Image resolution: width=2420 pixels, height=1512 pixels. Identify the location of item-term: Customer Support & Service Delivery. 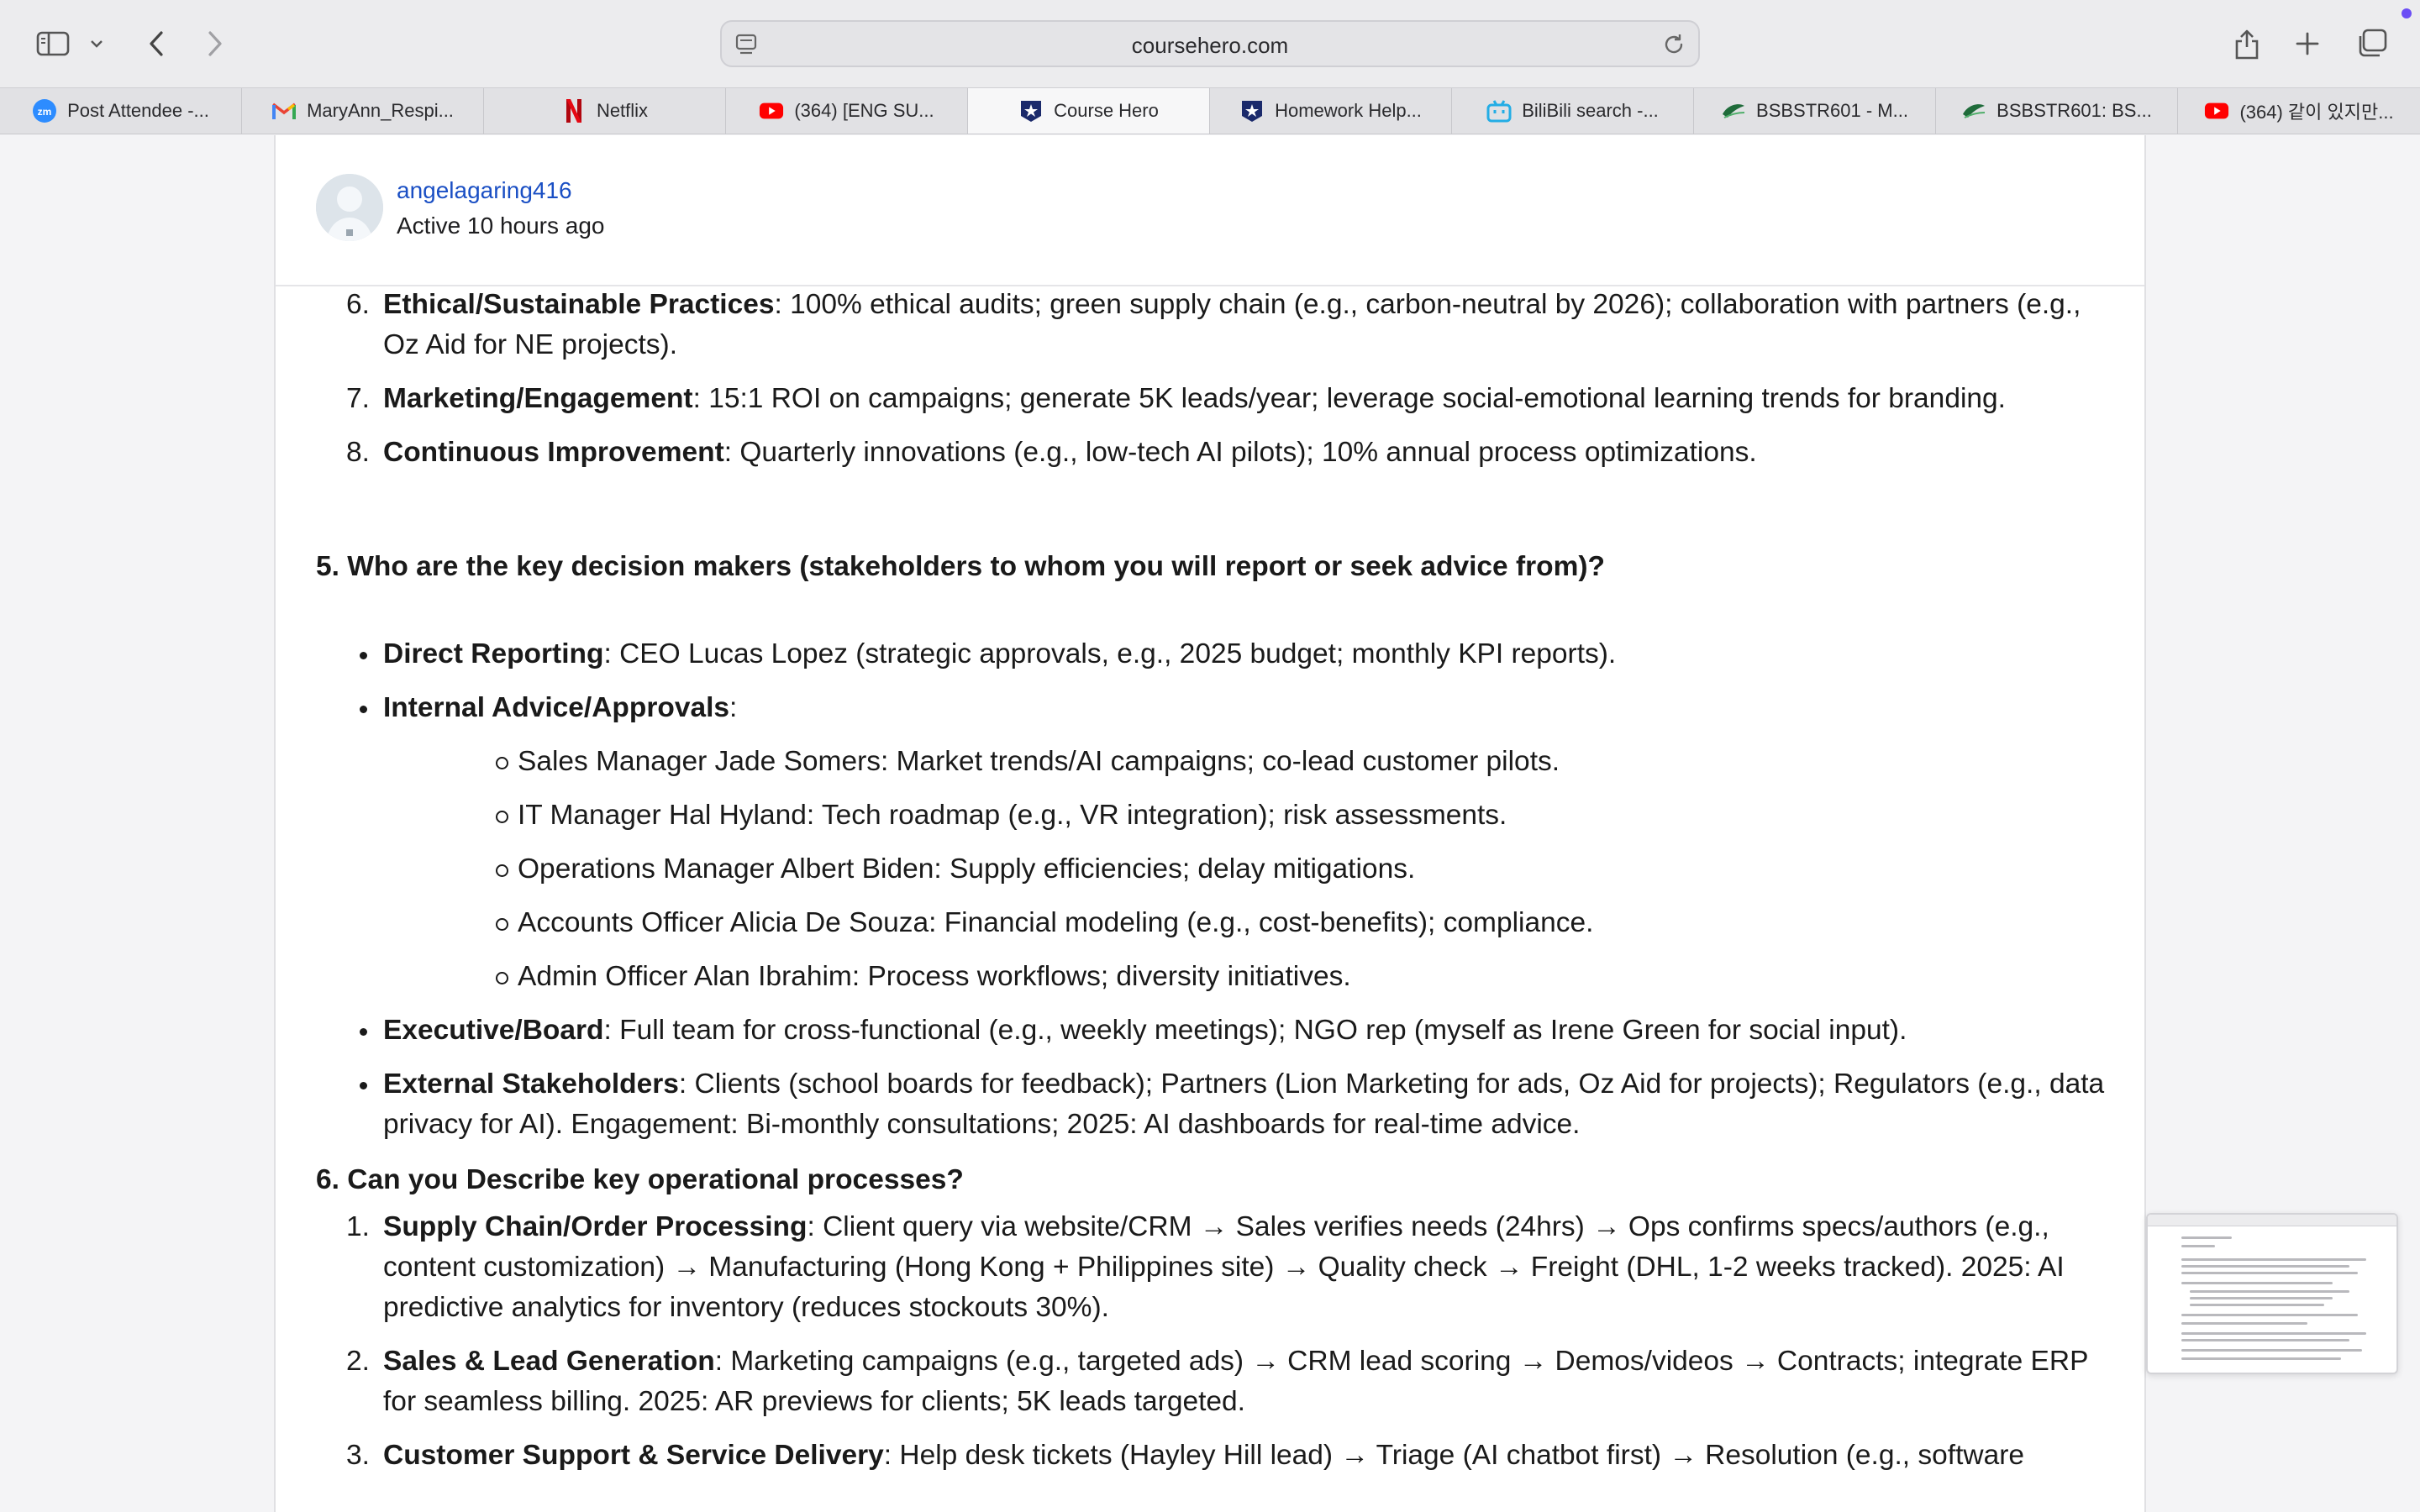
(633, 1455).